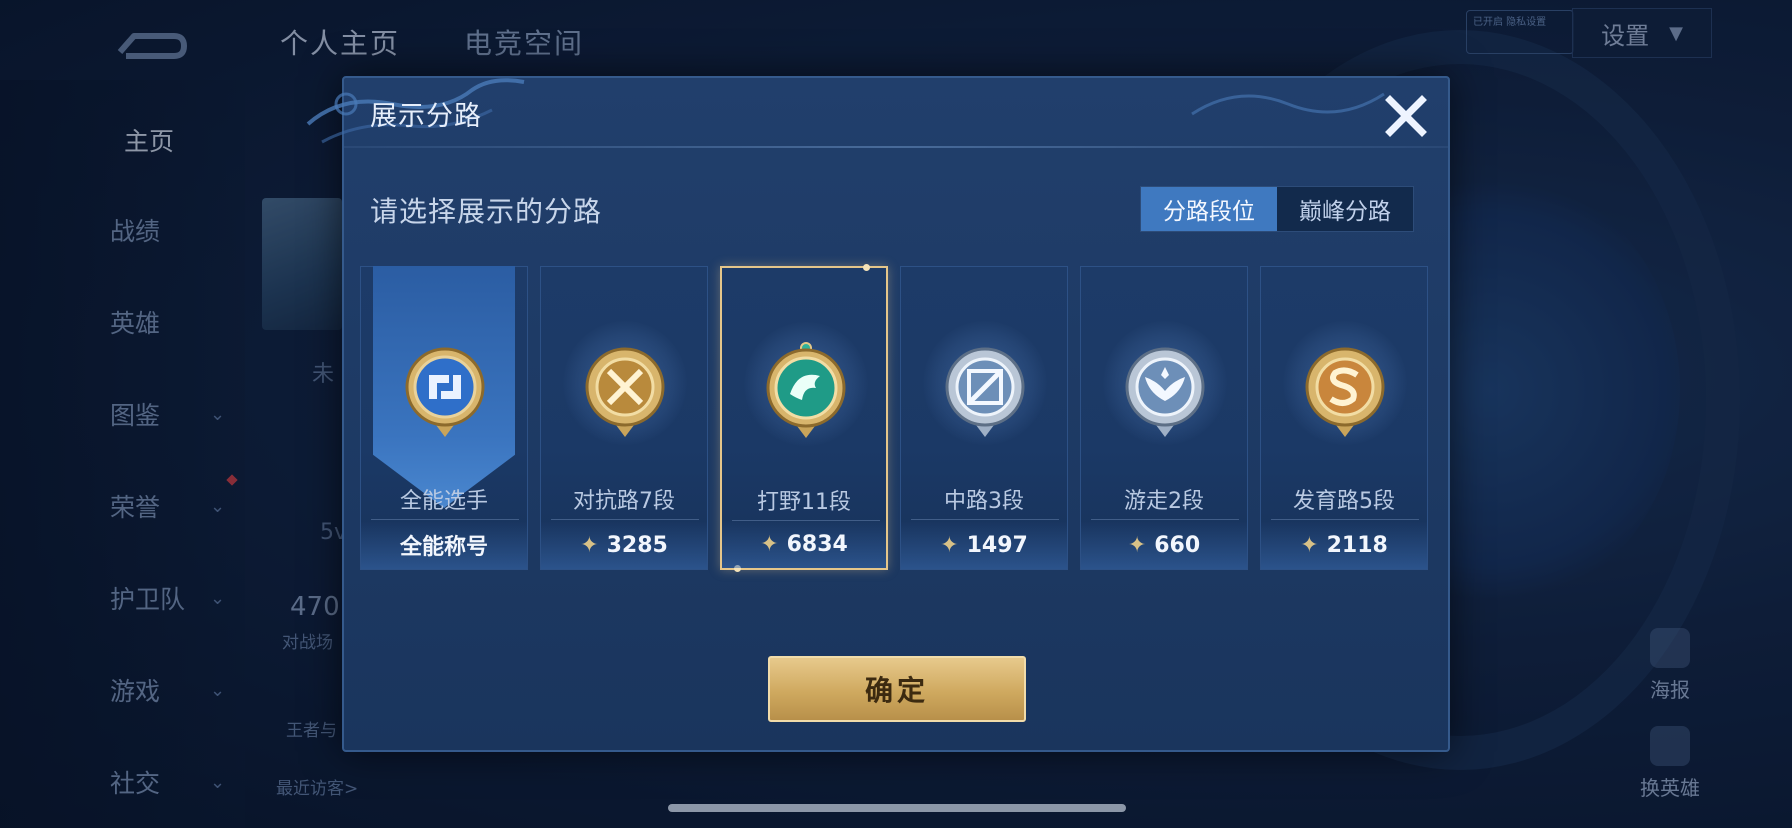  I want to click on mid-lane-emblem-icon, so click(985, 392).